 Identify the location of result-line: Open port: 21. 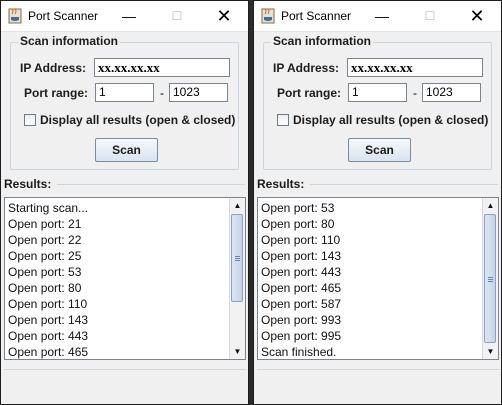
(45, 224).